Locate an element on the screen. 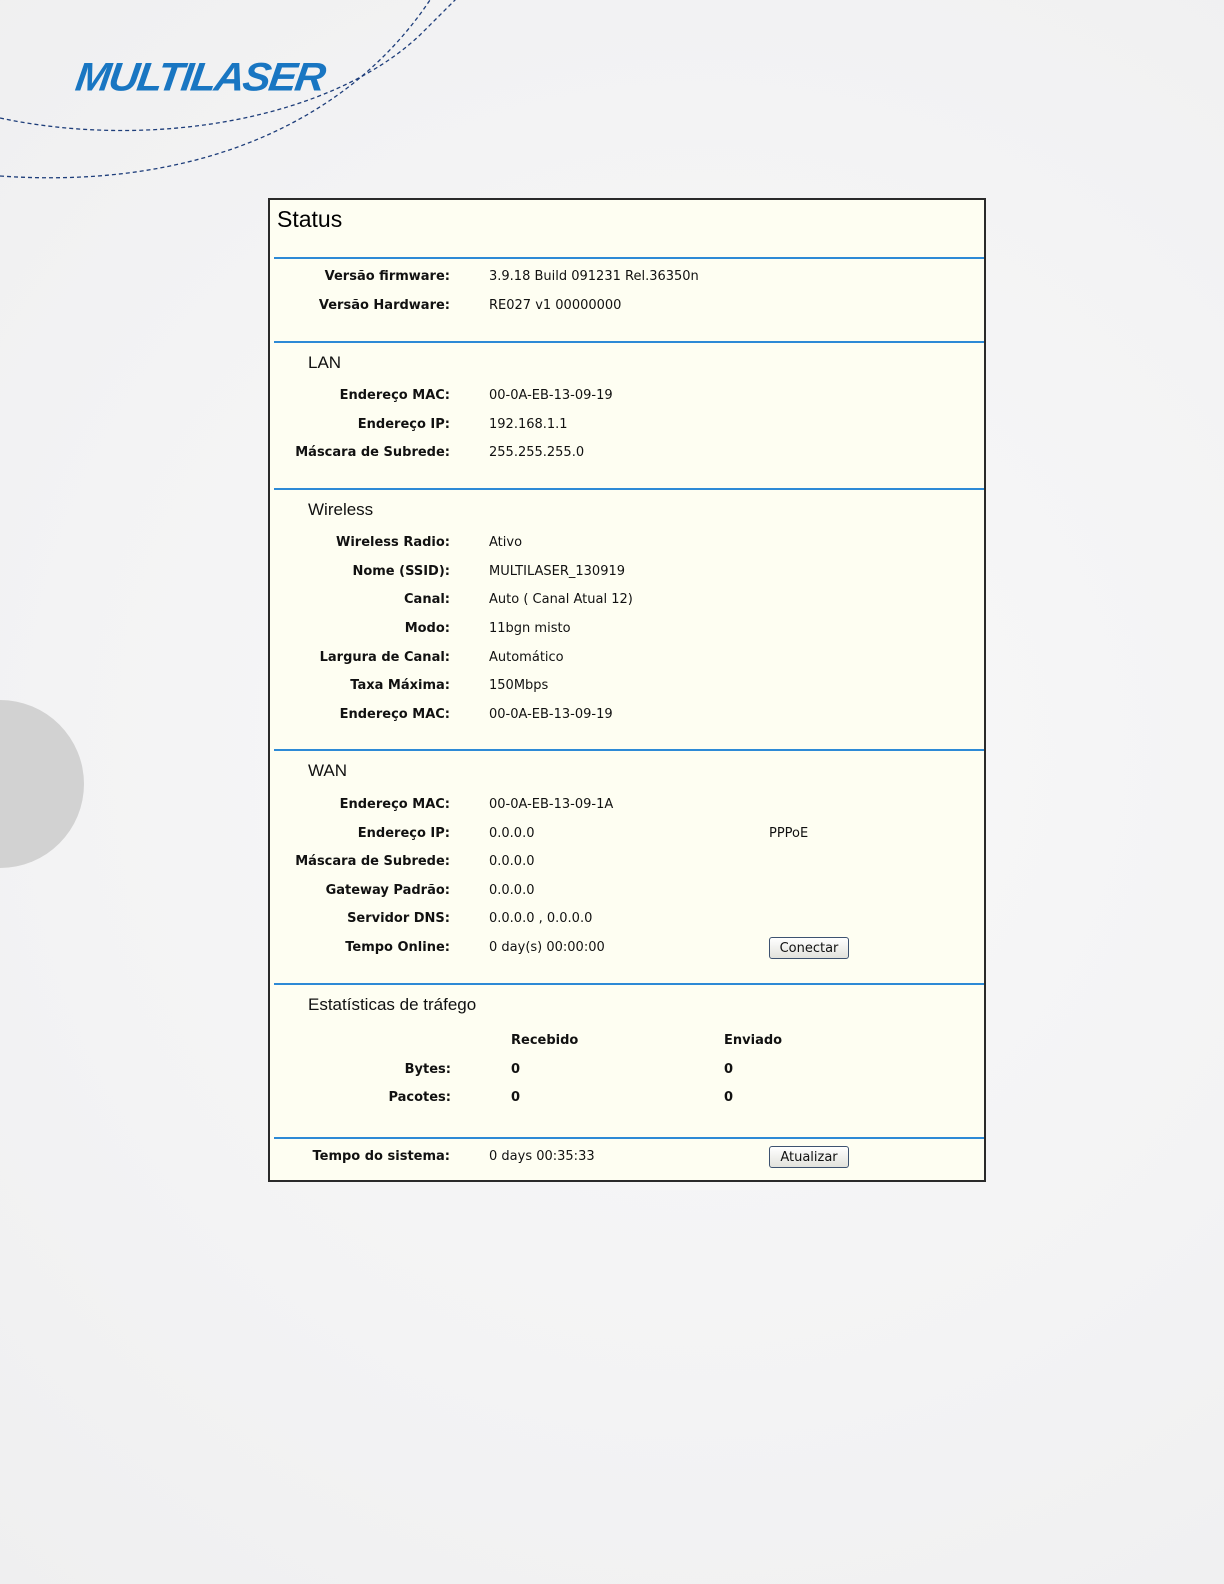  channel-width-label: Largura de Canal: is located at coordinates (384, 657).